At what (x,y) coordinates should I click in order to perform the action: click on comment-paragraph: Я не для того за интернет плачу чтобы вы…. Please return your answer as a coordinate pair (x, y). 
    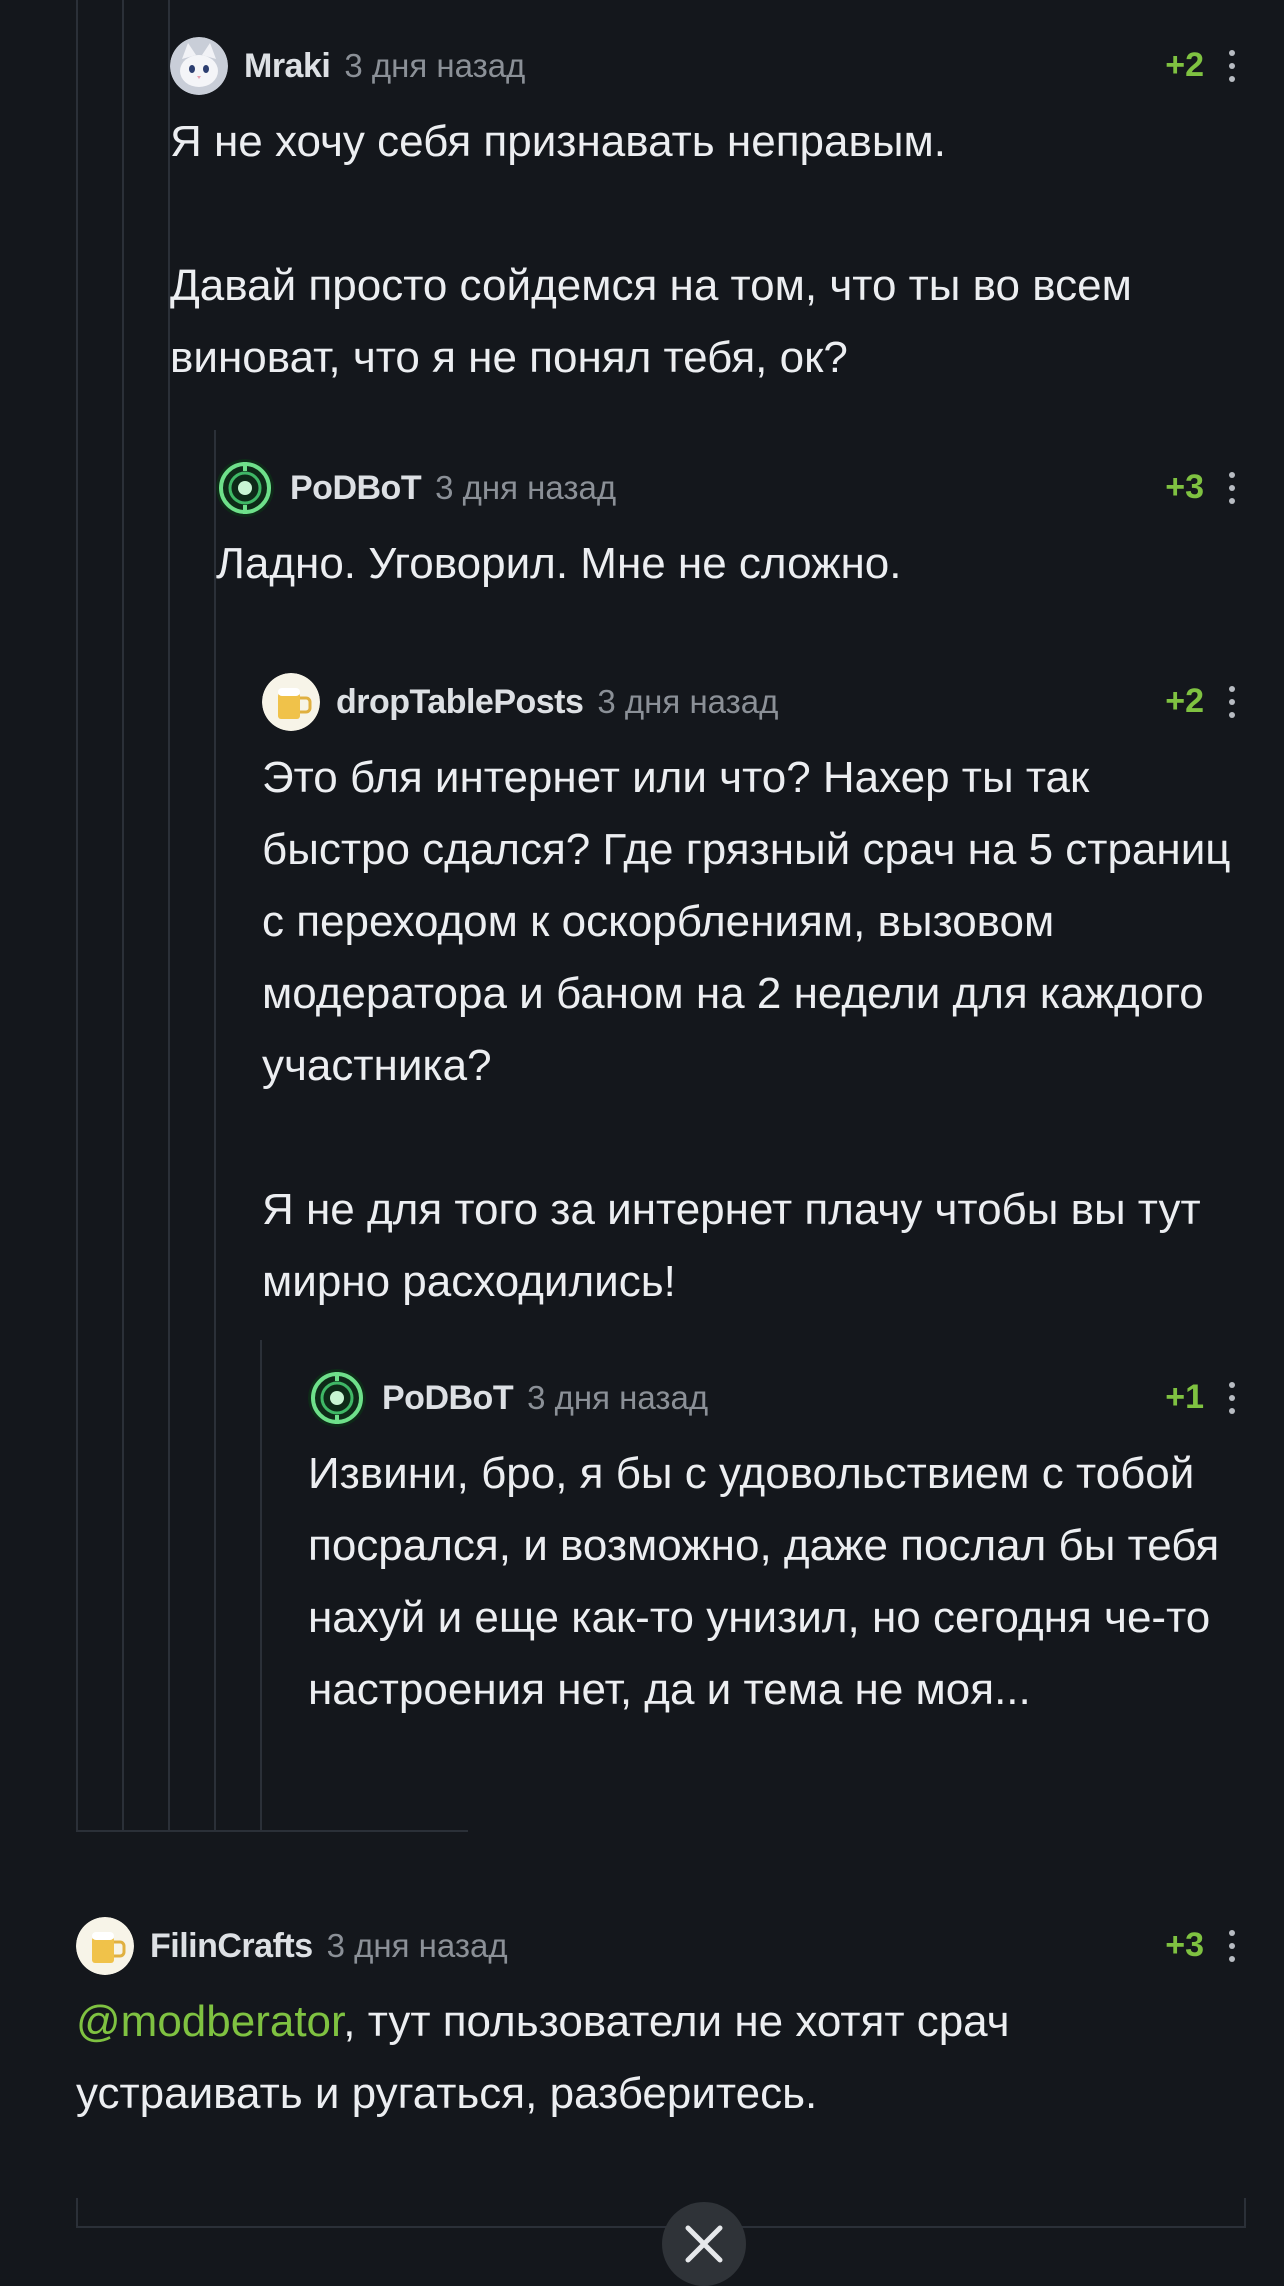
    Looking at the image, I should click on (731, 1245).